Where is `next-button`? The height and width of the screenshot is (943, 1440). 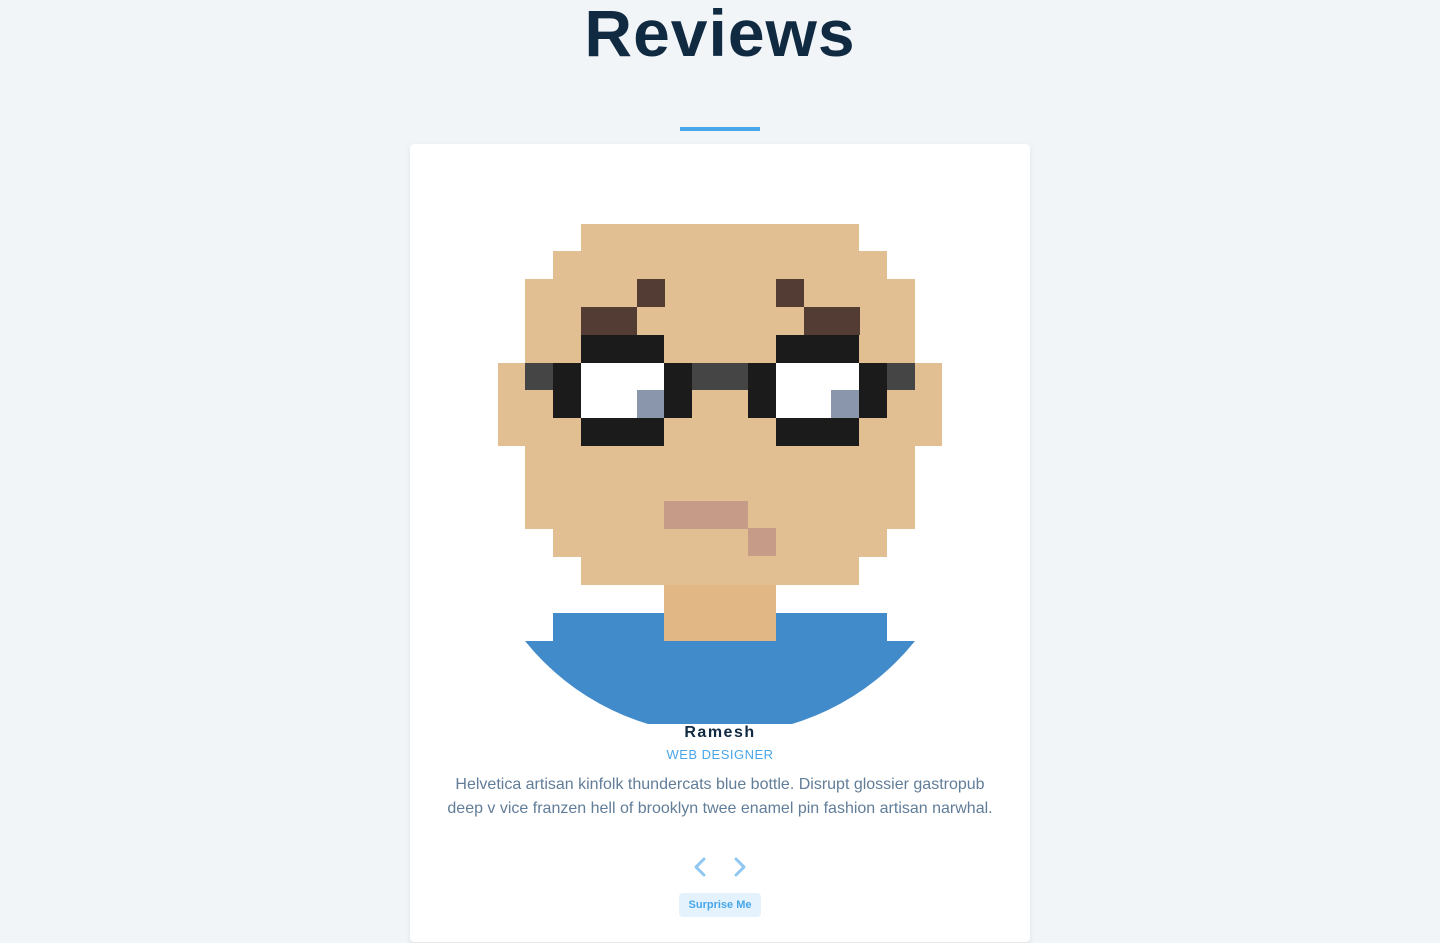 next-button is located at coordinates (740, 868).